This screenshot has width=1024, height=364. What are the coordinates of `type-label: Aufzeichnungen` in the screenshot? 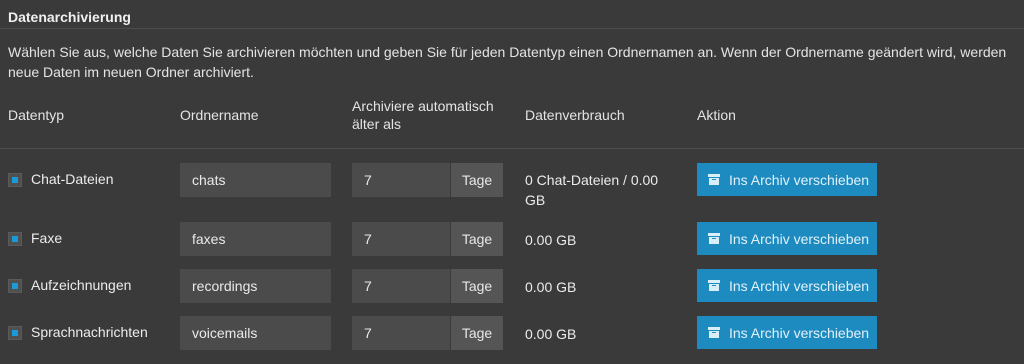 It's located at (81, 285).